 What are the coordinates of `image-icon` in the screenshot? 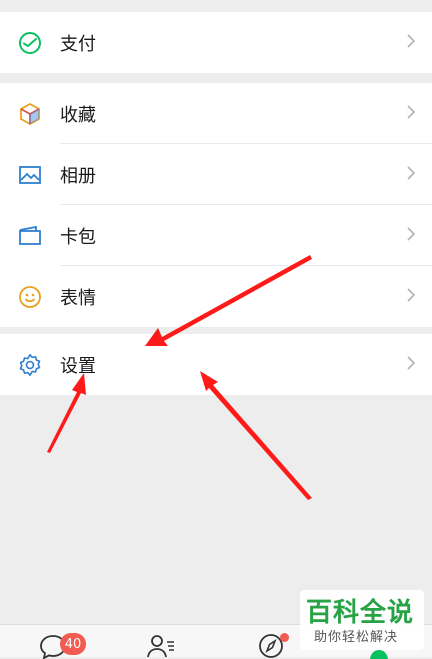 It's located at (30, 175).